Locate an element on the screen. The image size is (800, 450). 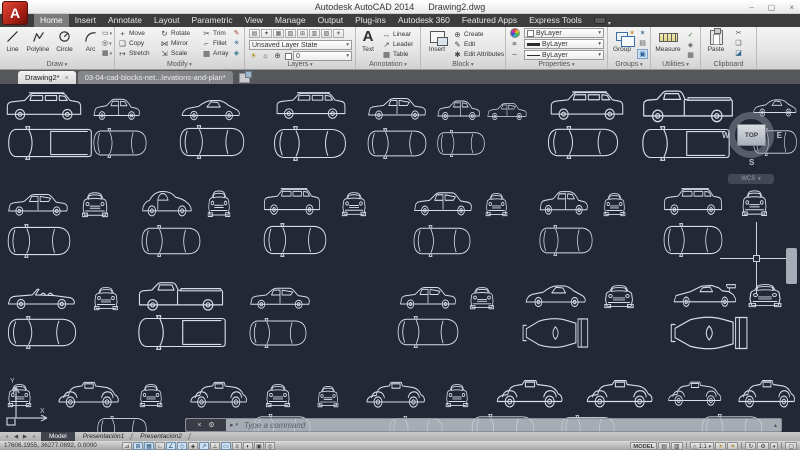
circle-tool-button: Circle is located at coordinates (64, 41).